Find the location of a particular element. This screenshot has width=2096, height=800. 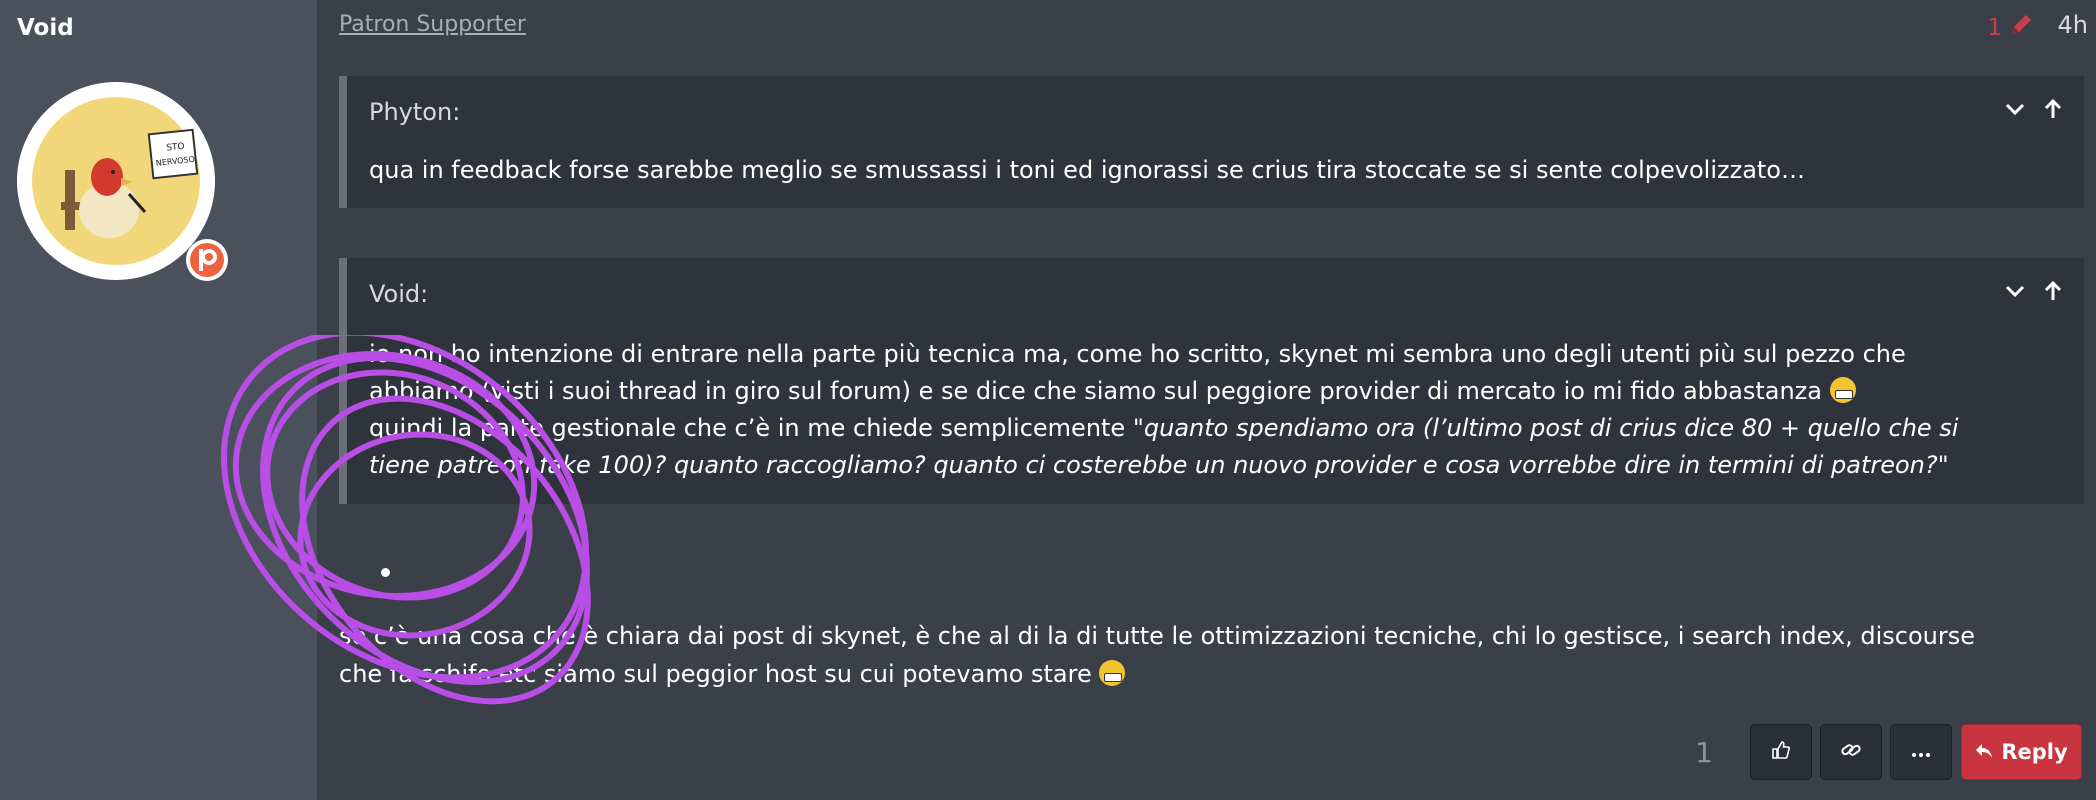

quote-author: Phyton: is located at coordinates (414, 112).